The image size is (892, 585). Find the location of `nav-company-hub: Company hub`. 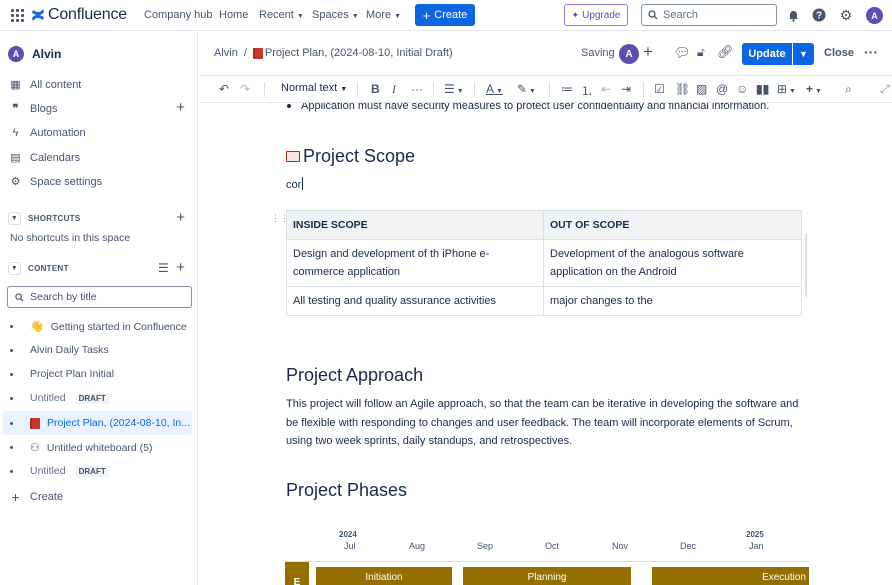

nav-company-hub: Company hub is located at coordinates (178, 15).